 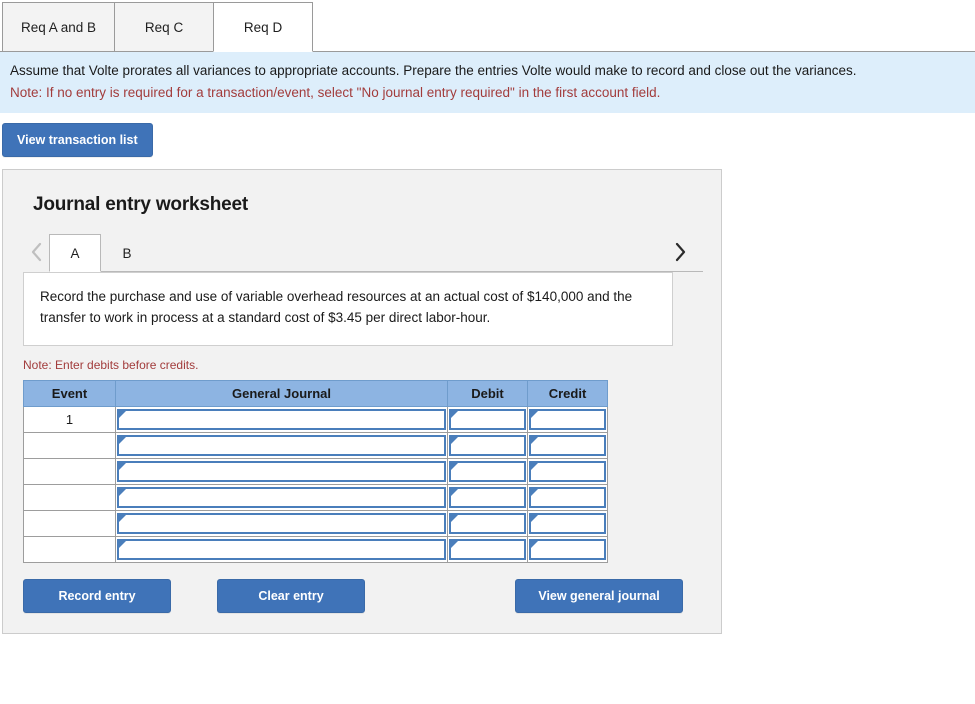 I want to click on tab-req-d: Req D, so click(x=263, y=27).